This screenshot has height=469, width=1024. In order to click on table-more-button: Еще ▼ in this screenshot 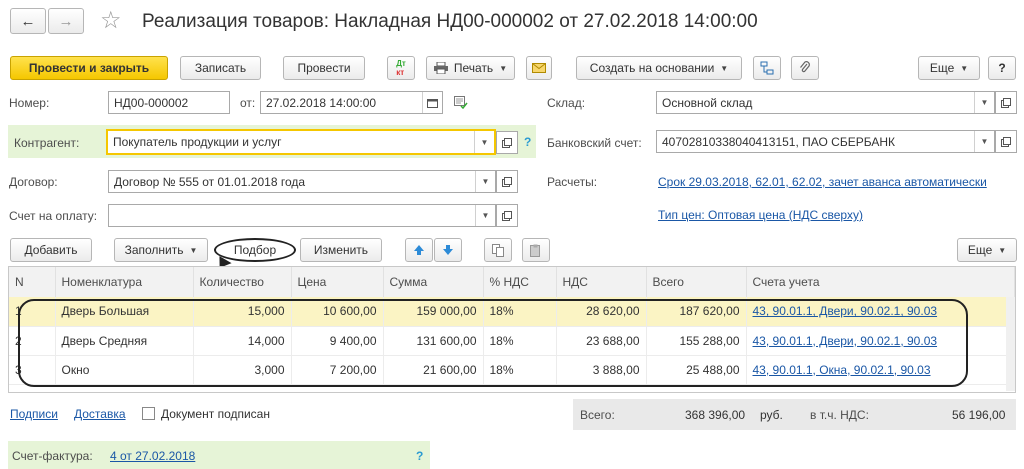, I will do `click(987, 250)`.